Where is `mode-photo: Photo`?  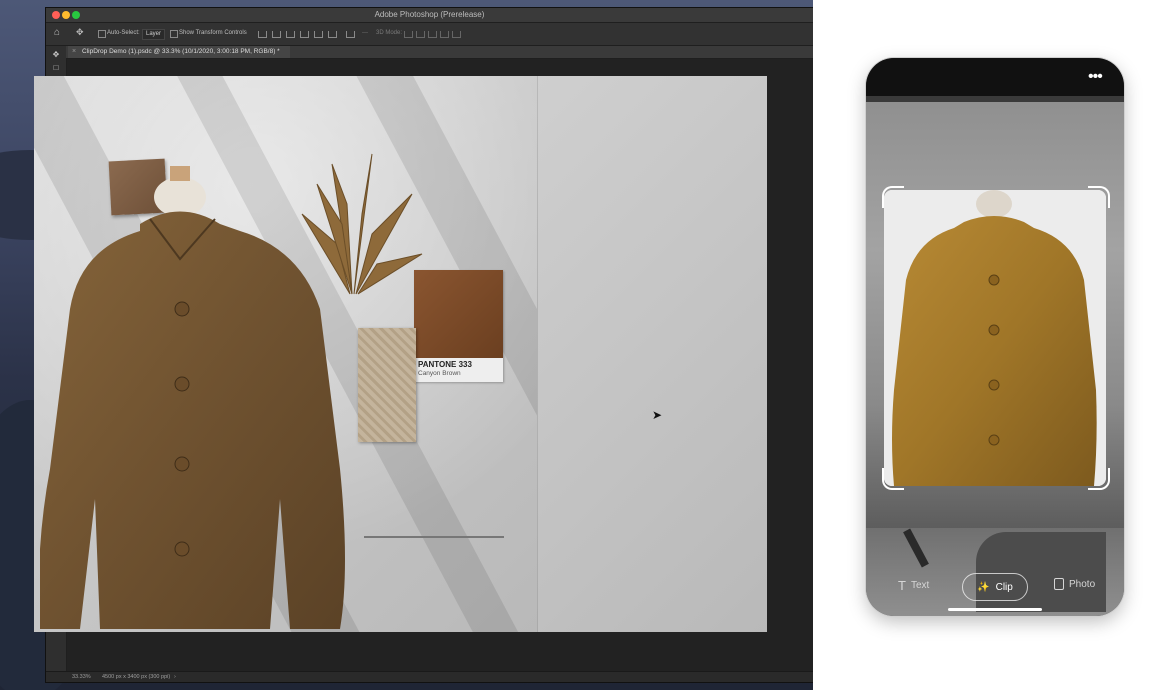 mode-photo: Photo is located at coordinates (1074, 584).